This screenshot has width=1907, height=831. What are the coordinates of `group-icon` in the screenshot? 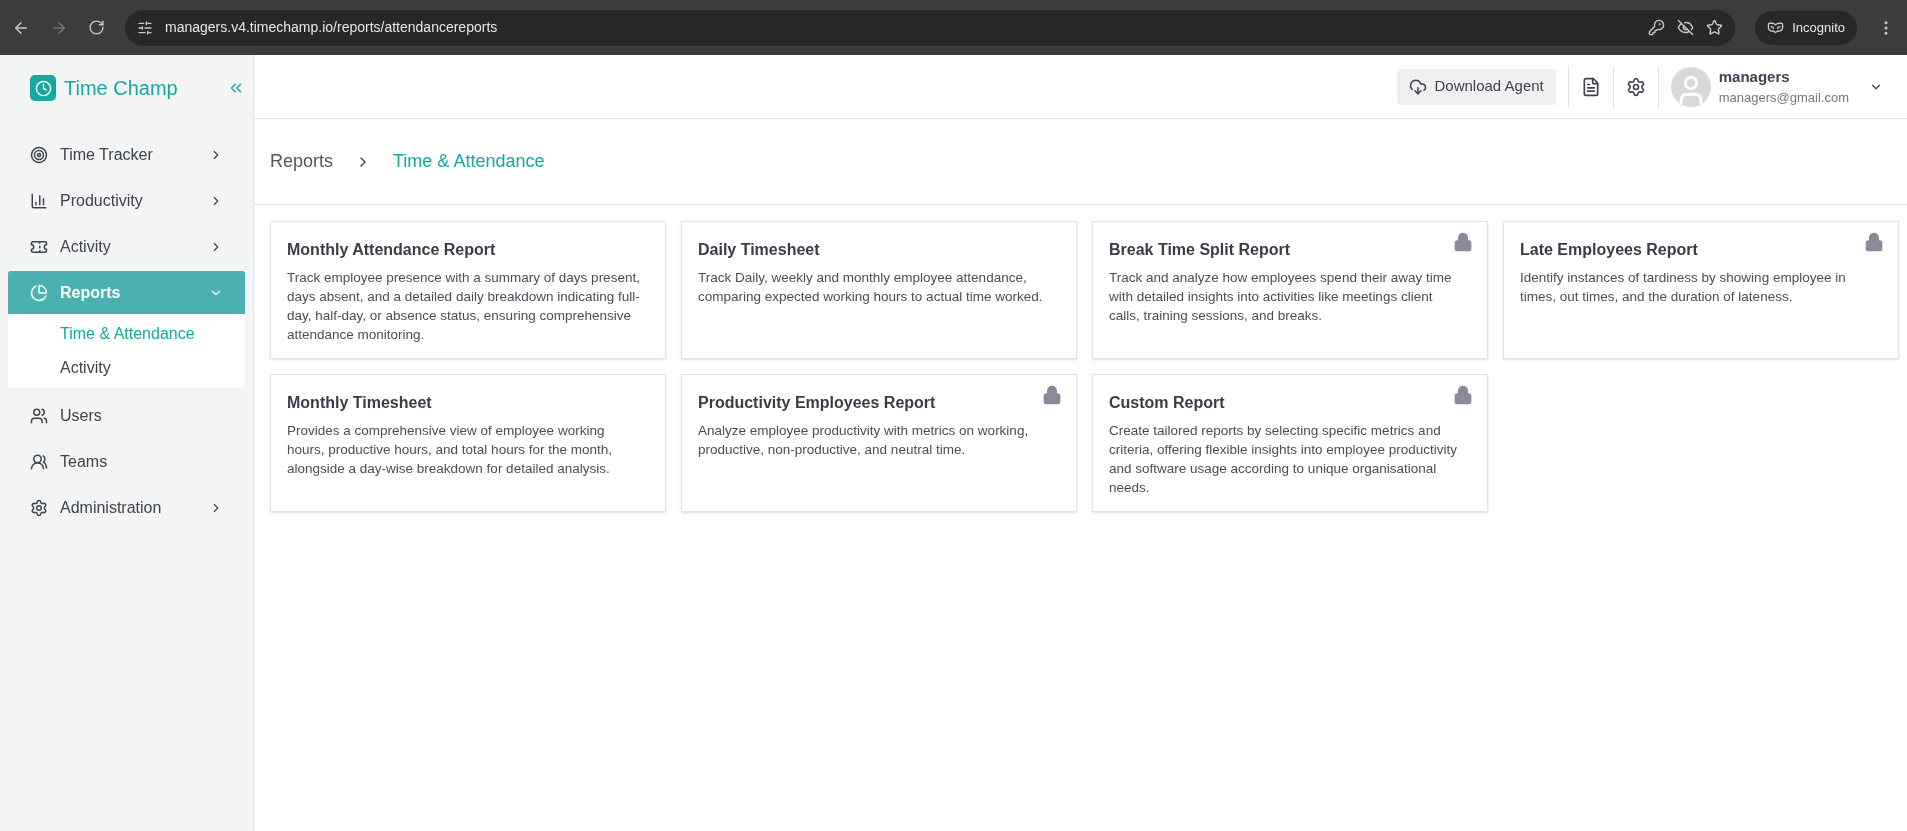 It's located at (39, 461).